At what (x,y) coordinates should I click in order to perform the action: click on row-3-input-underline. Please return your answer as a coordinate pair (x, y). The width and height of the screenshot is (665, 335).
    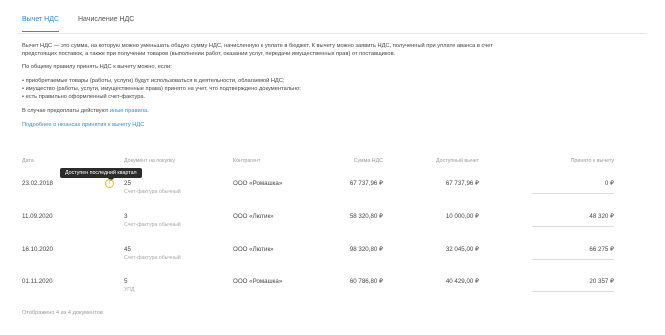
    Looking at the image, I should click on (573, 259).